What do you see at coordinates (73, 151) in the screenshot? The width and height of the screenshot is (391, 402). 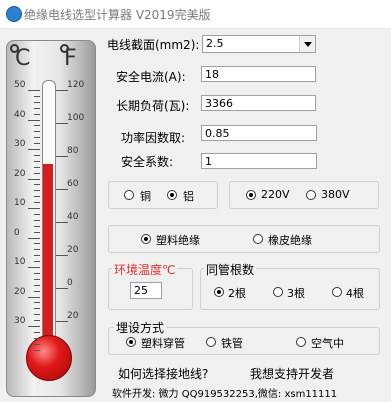 I see `fahrenheit-tick-label: 80` at bounding box center [73, 151].